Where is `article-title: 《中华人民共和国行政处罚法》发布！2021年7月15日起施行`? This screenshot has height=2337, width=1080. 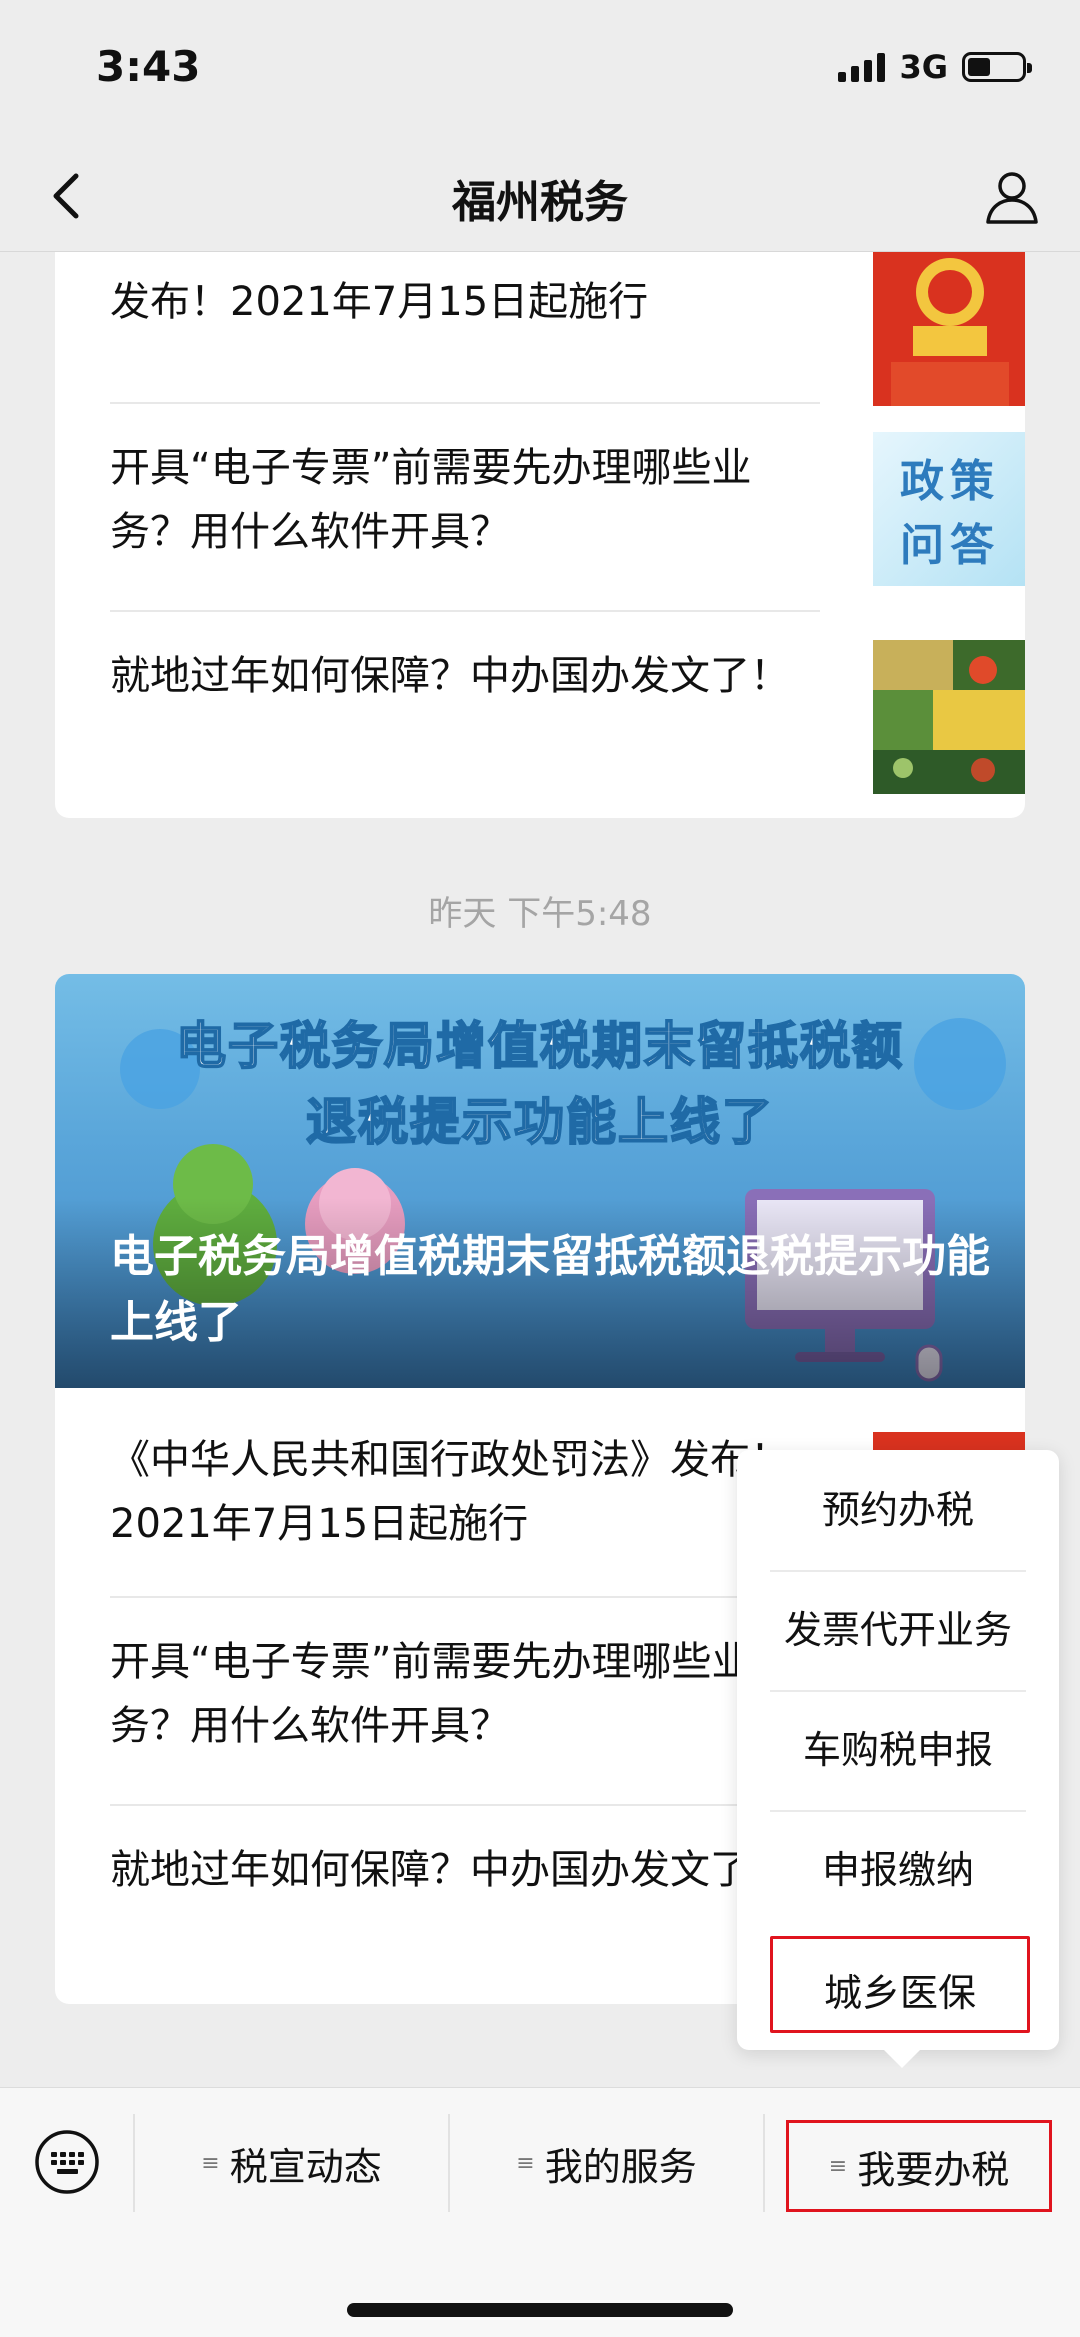
article-title: 《中华人民共和国行政处罚法》发布！2021年7月15日起施行 is located at coordinates (450, 1492).